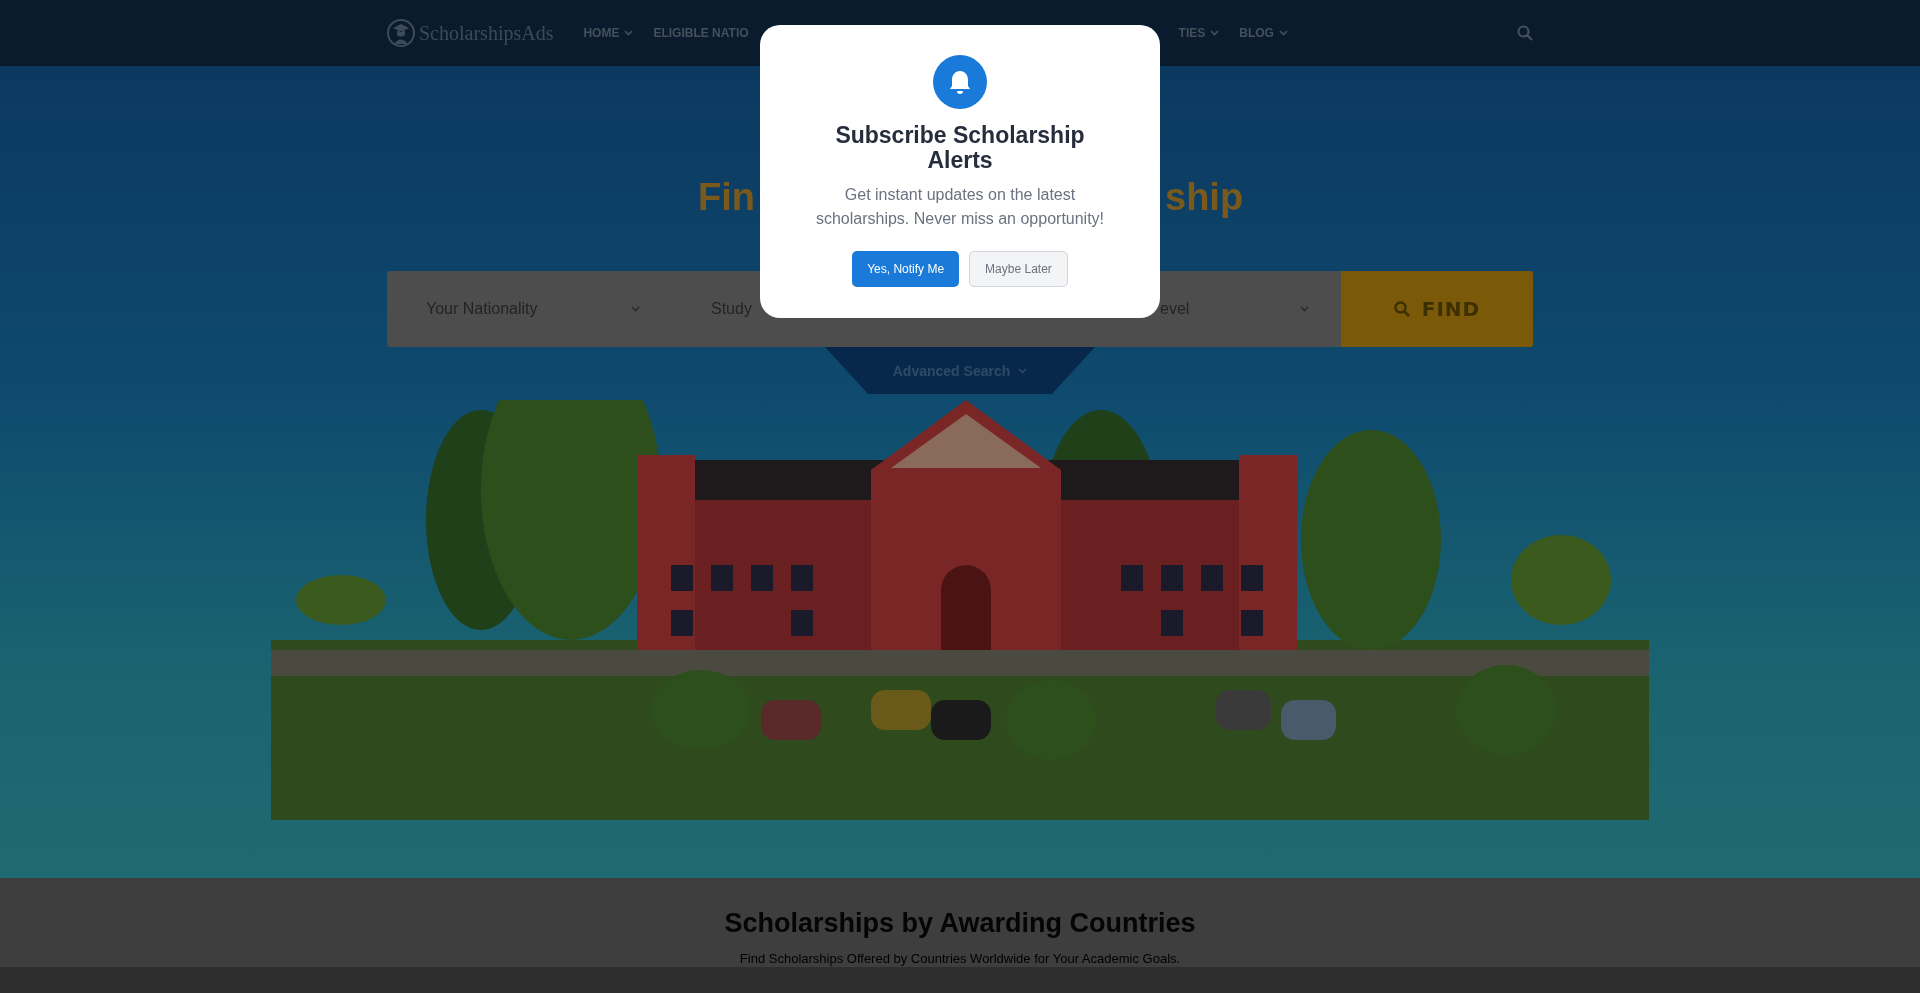  What do you see at coordinates (906, 269) in the screenshot?
I see `notify-button: Yes, Notify Me` at bounding box center [906, 269].